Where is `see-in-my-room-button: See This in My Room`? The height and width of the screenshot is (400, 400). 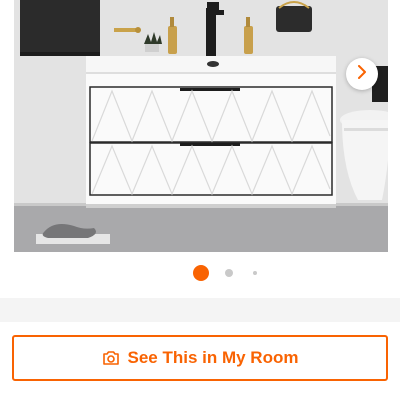
see-in-my-room-button: See This in My Room is located at coordinates (200, 358).